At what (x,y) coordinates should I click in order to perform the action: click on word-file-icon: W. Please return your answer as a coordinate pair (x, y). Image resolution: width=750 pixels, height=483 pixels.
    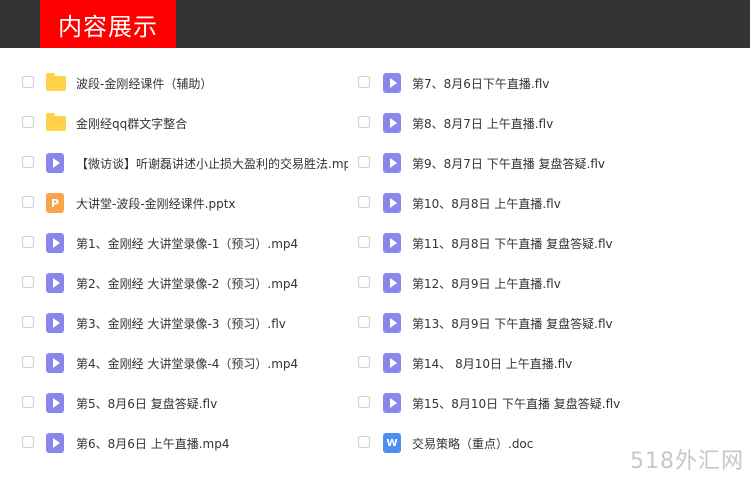
    Looking at the image, I should click on (392, 443).